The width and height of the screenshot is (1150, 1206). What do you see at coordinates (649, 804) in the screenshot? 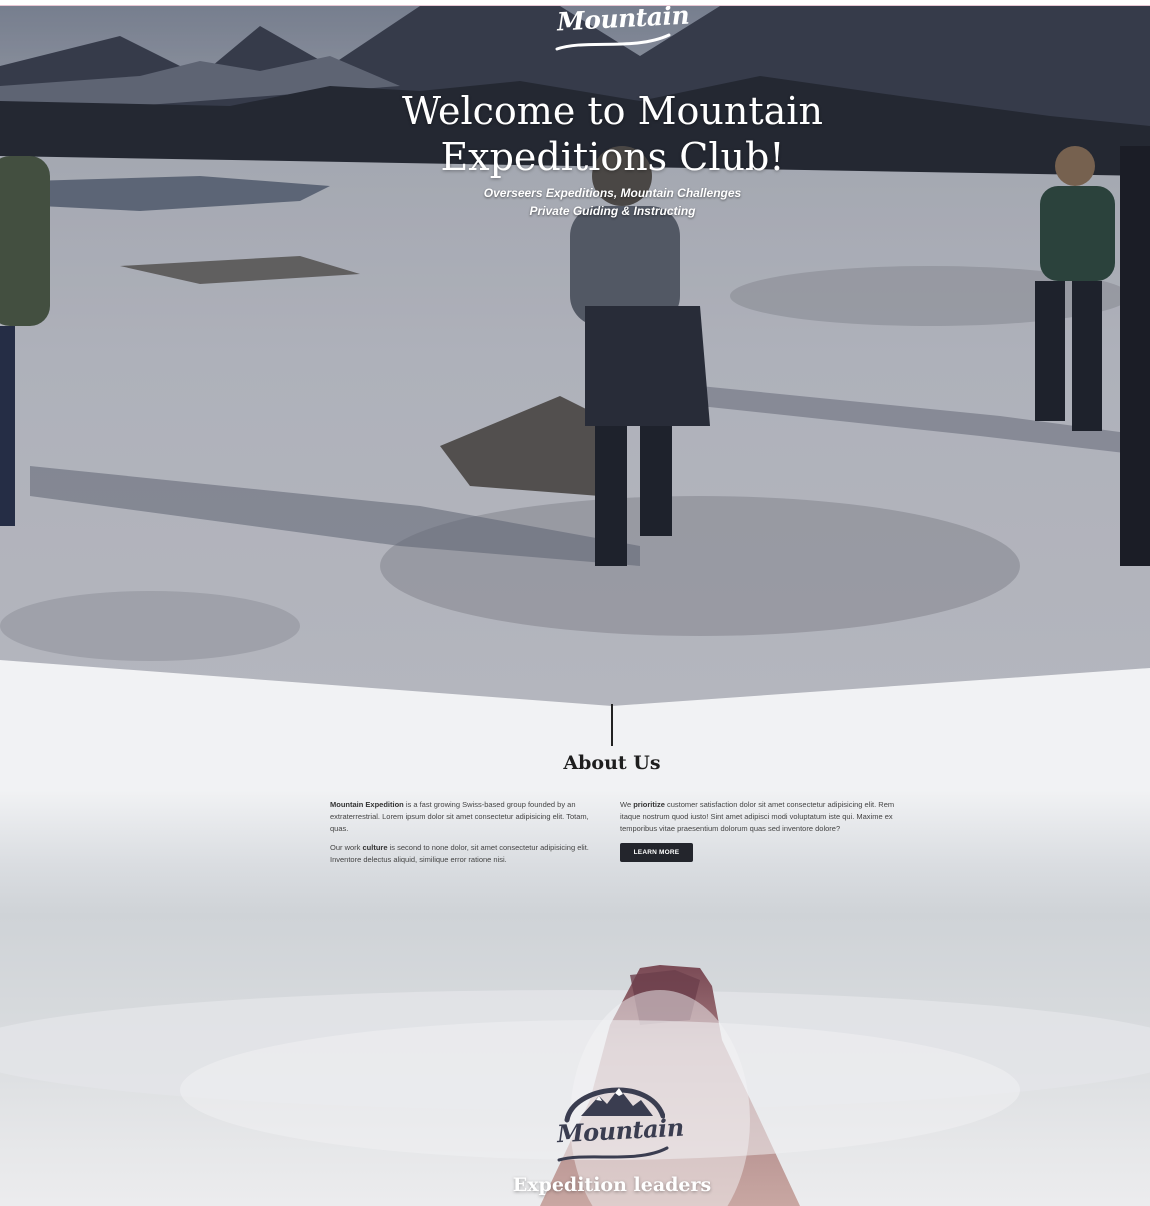
I see `about-paragraph-3-bold: prioritize` at bounding box center [649, 804].